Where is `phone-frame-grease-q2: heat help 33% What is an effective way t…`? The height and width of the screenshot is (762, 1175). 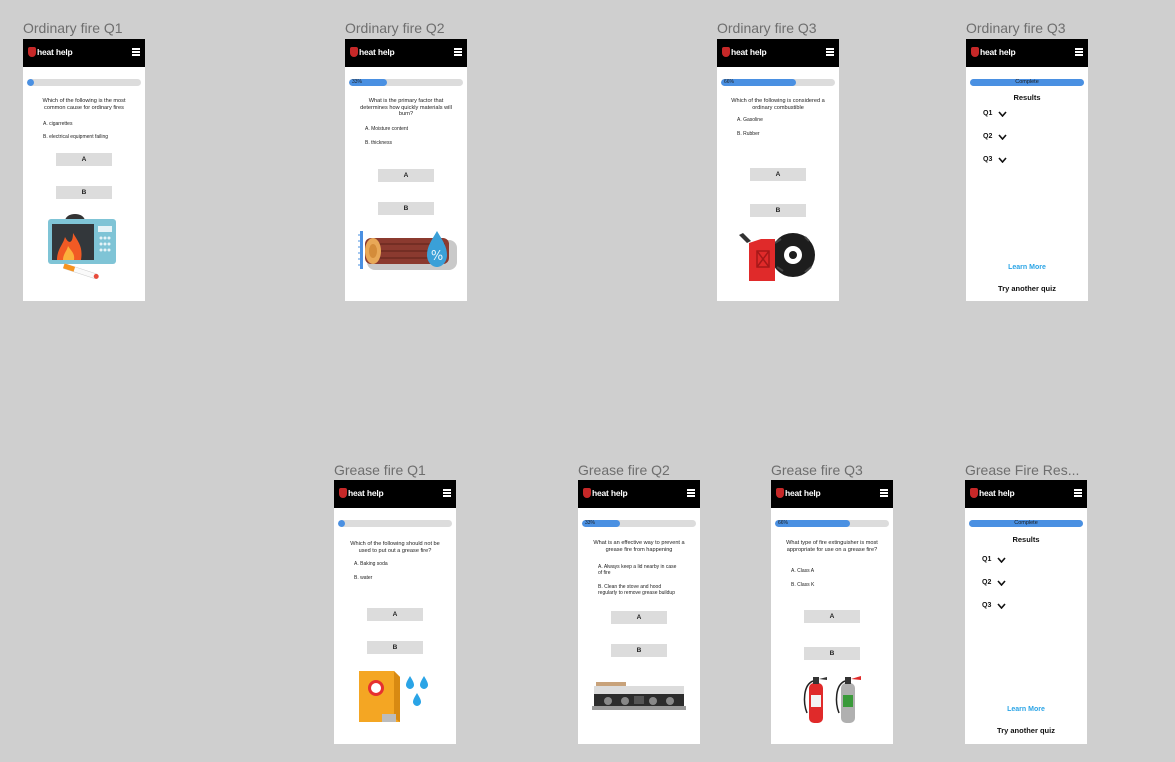 phone-frame-grease-q2: heat help 33% What is an effective way t… is located at coordinates (639, 612).